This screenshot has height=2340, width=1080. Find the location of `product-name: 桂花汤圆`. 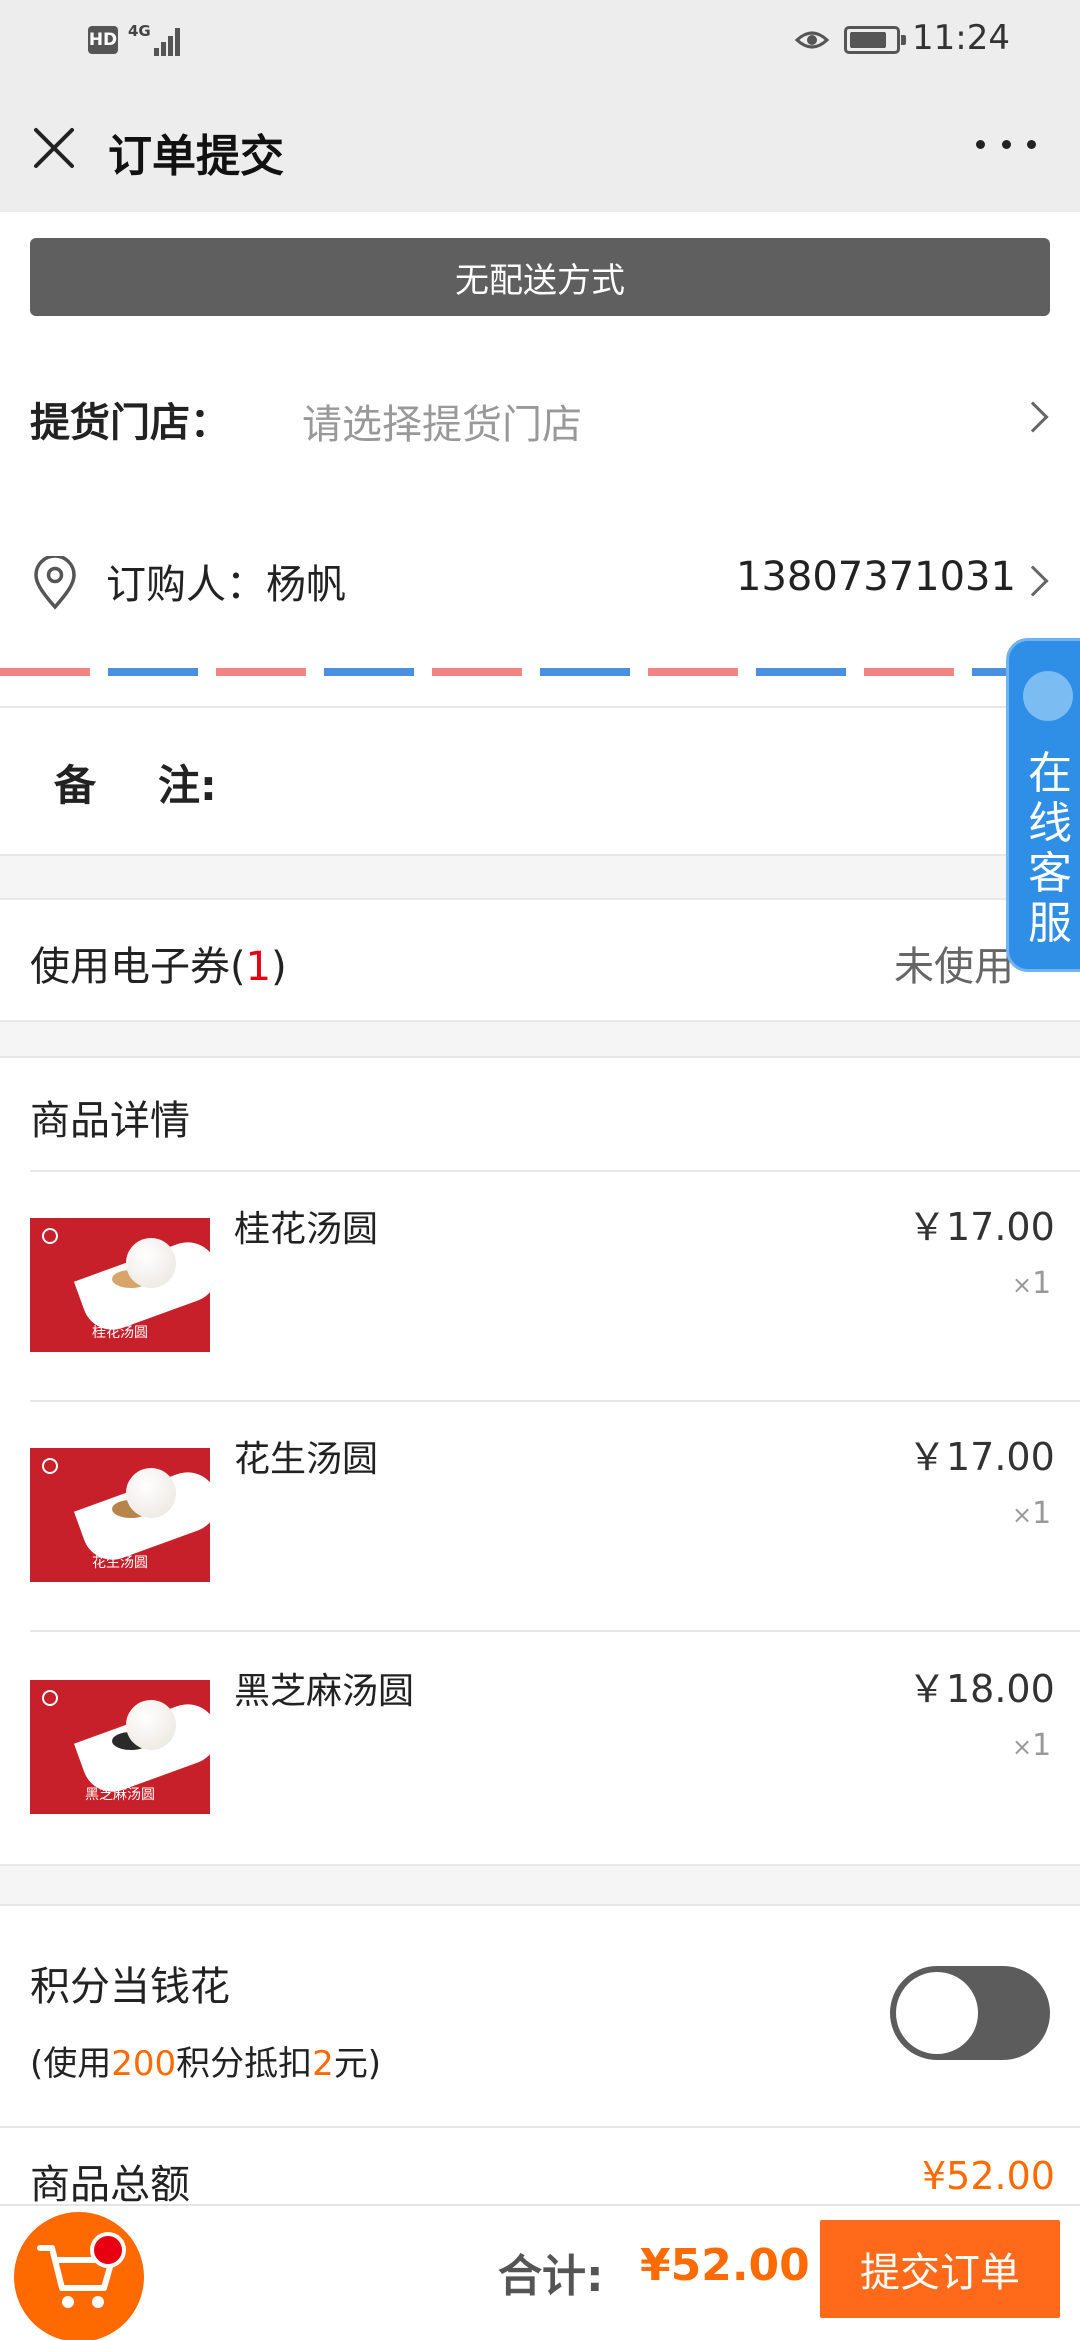

product-name: 桂花汤圆 is located at coordinates (306, 1229).